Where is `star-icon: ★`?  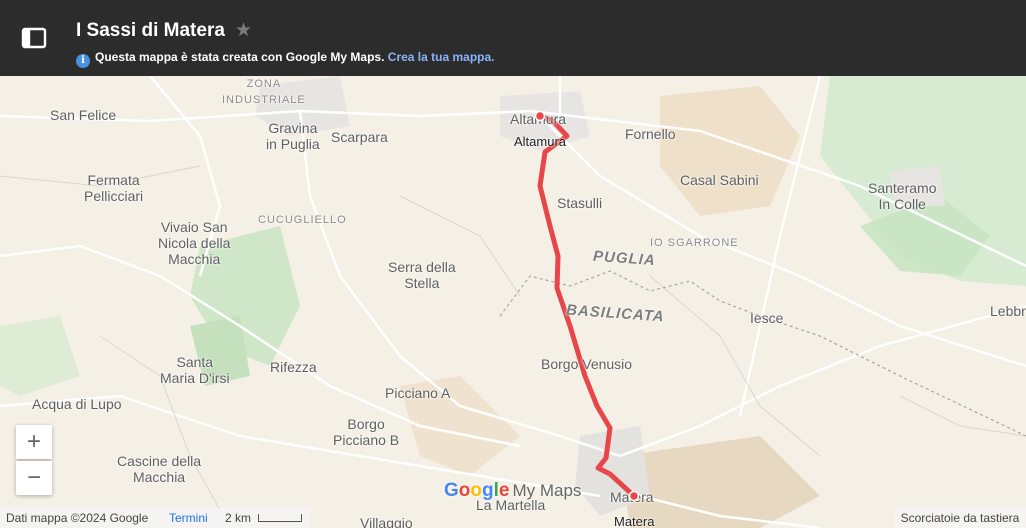 star-icon: ★ is located at coordinates (243, 30).